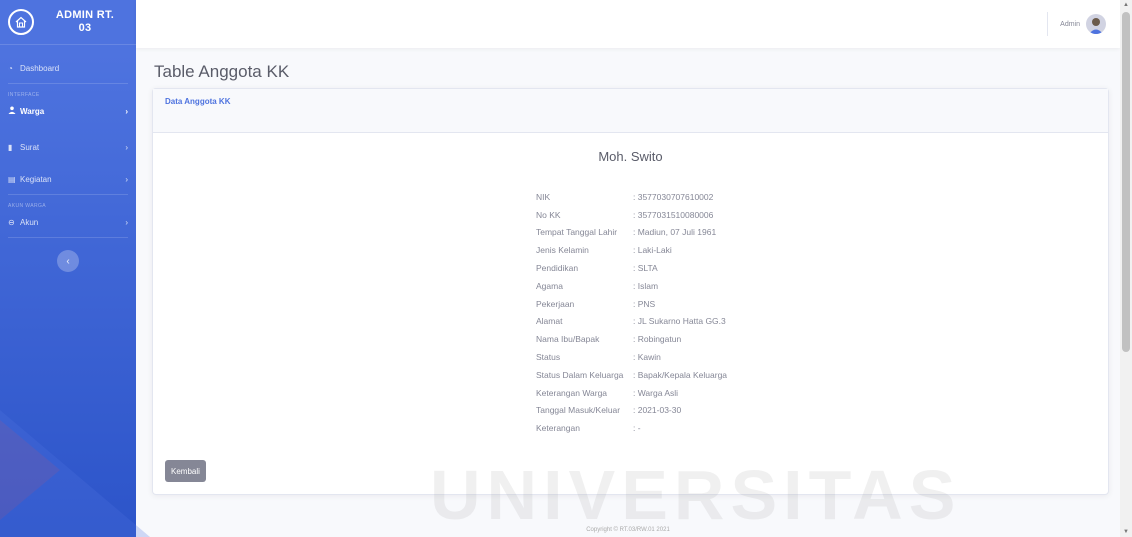 This screenshot has height=537, width=1132. Describe the element at coordinates (1126, 532) in the screenshot. I see `scroll-down-arrow-icon: ▼` at that location.